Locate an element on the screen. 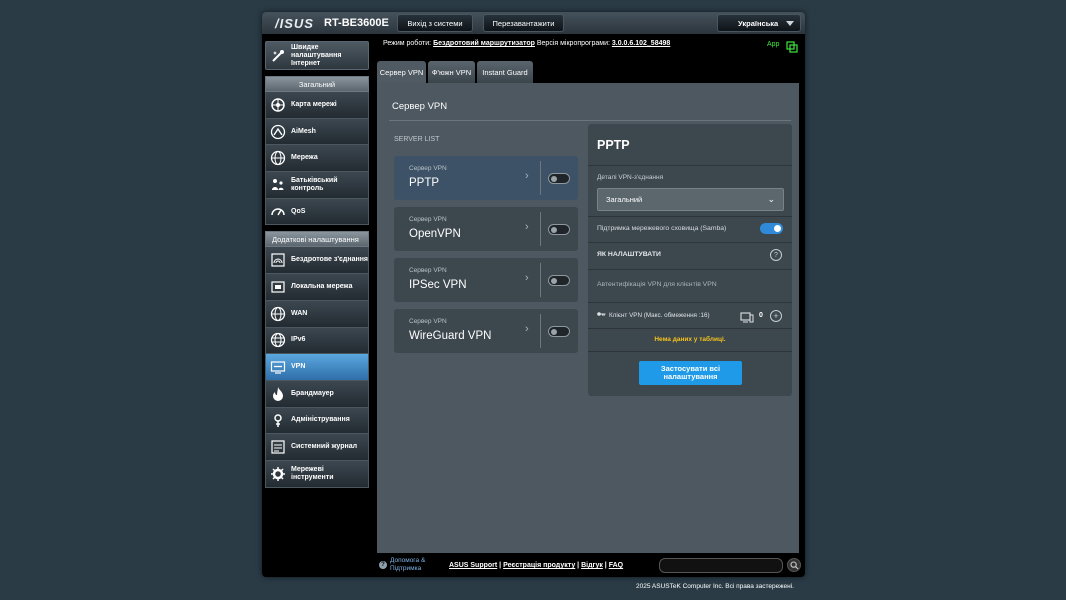 This screenshot has height=600, width=1066. server-card-wireguard: Сервер VPN WireGuard VPN › is located at coordinates (486, 331).